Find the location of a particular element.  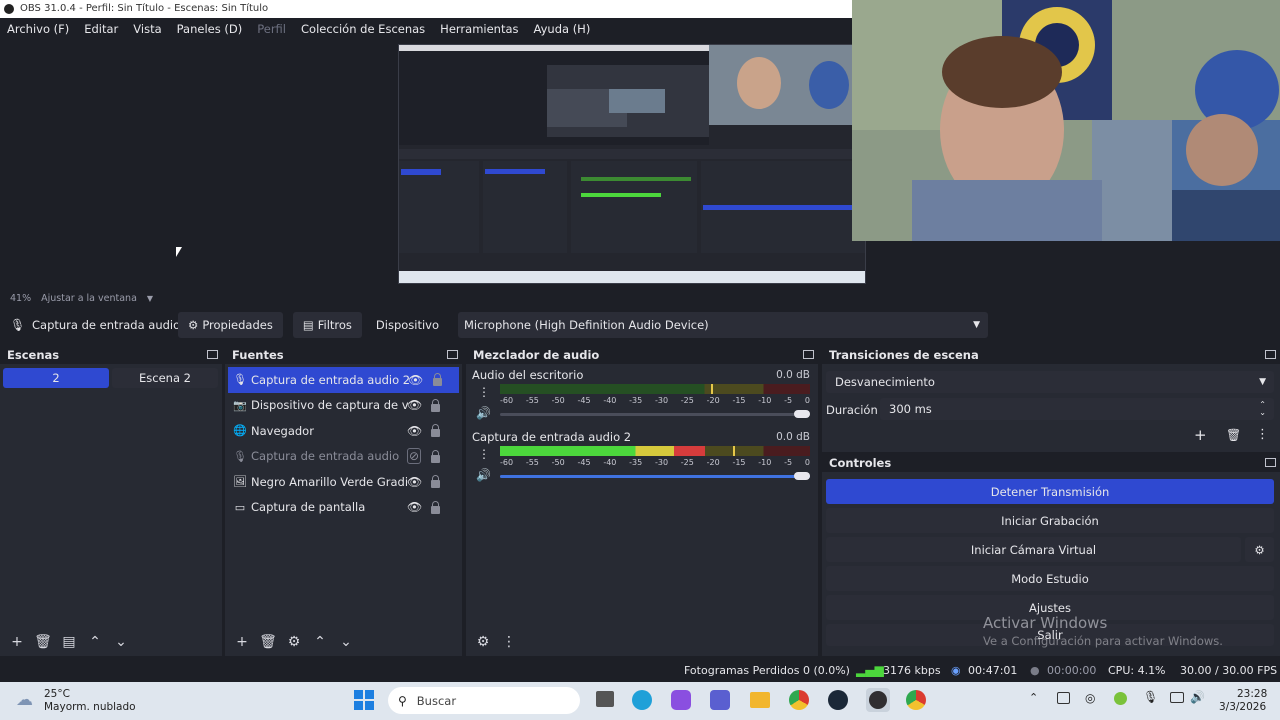

zoom-fit-select: Ajustar a la ventana is located at coordinates (89, 298).